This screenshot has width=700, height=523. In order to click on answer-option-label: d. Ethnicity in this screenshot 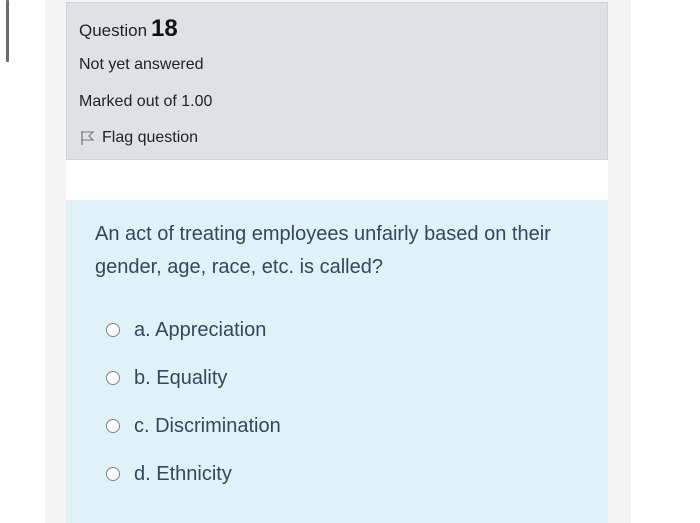, I will do `click(183, 474)`.